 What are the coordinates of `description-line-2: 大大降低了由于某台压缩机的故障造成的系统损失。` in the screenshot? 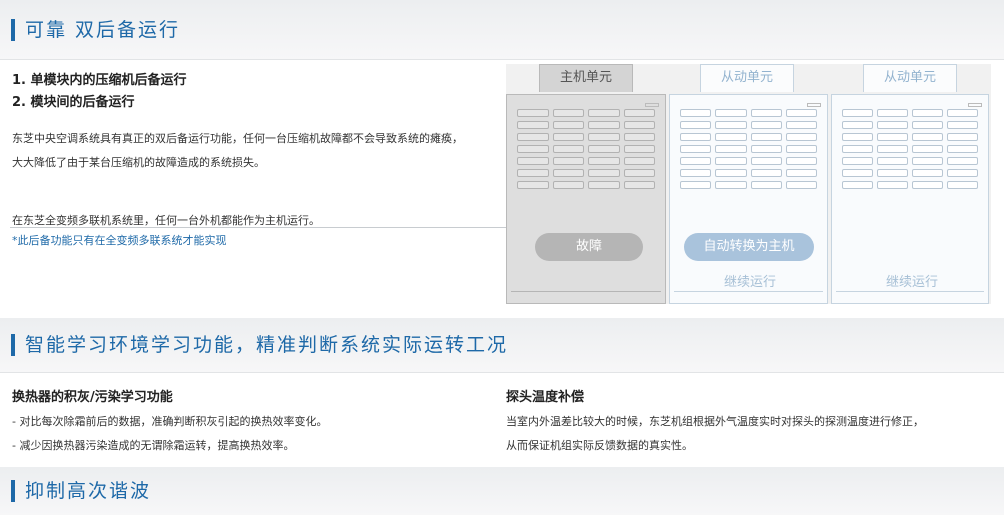 It's located at (138, 162).